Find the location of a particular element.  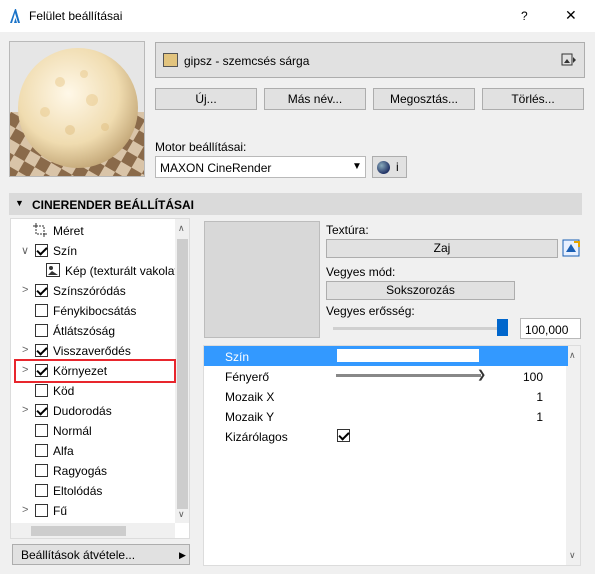

slider-thumb is located at coordinates (502, 327).